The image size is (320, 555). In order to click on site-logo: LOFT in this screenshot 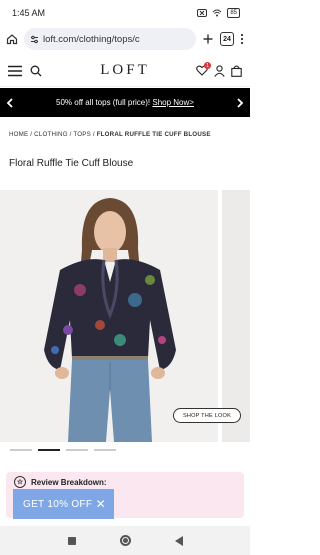, I will do `click(125, 70)`.